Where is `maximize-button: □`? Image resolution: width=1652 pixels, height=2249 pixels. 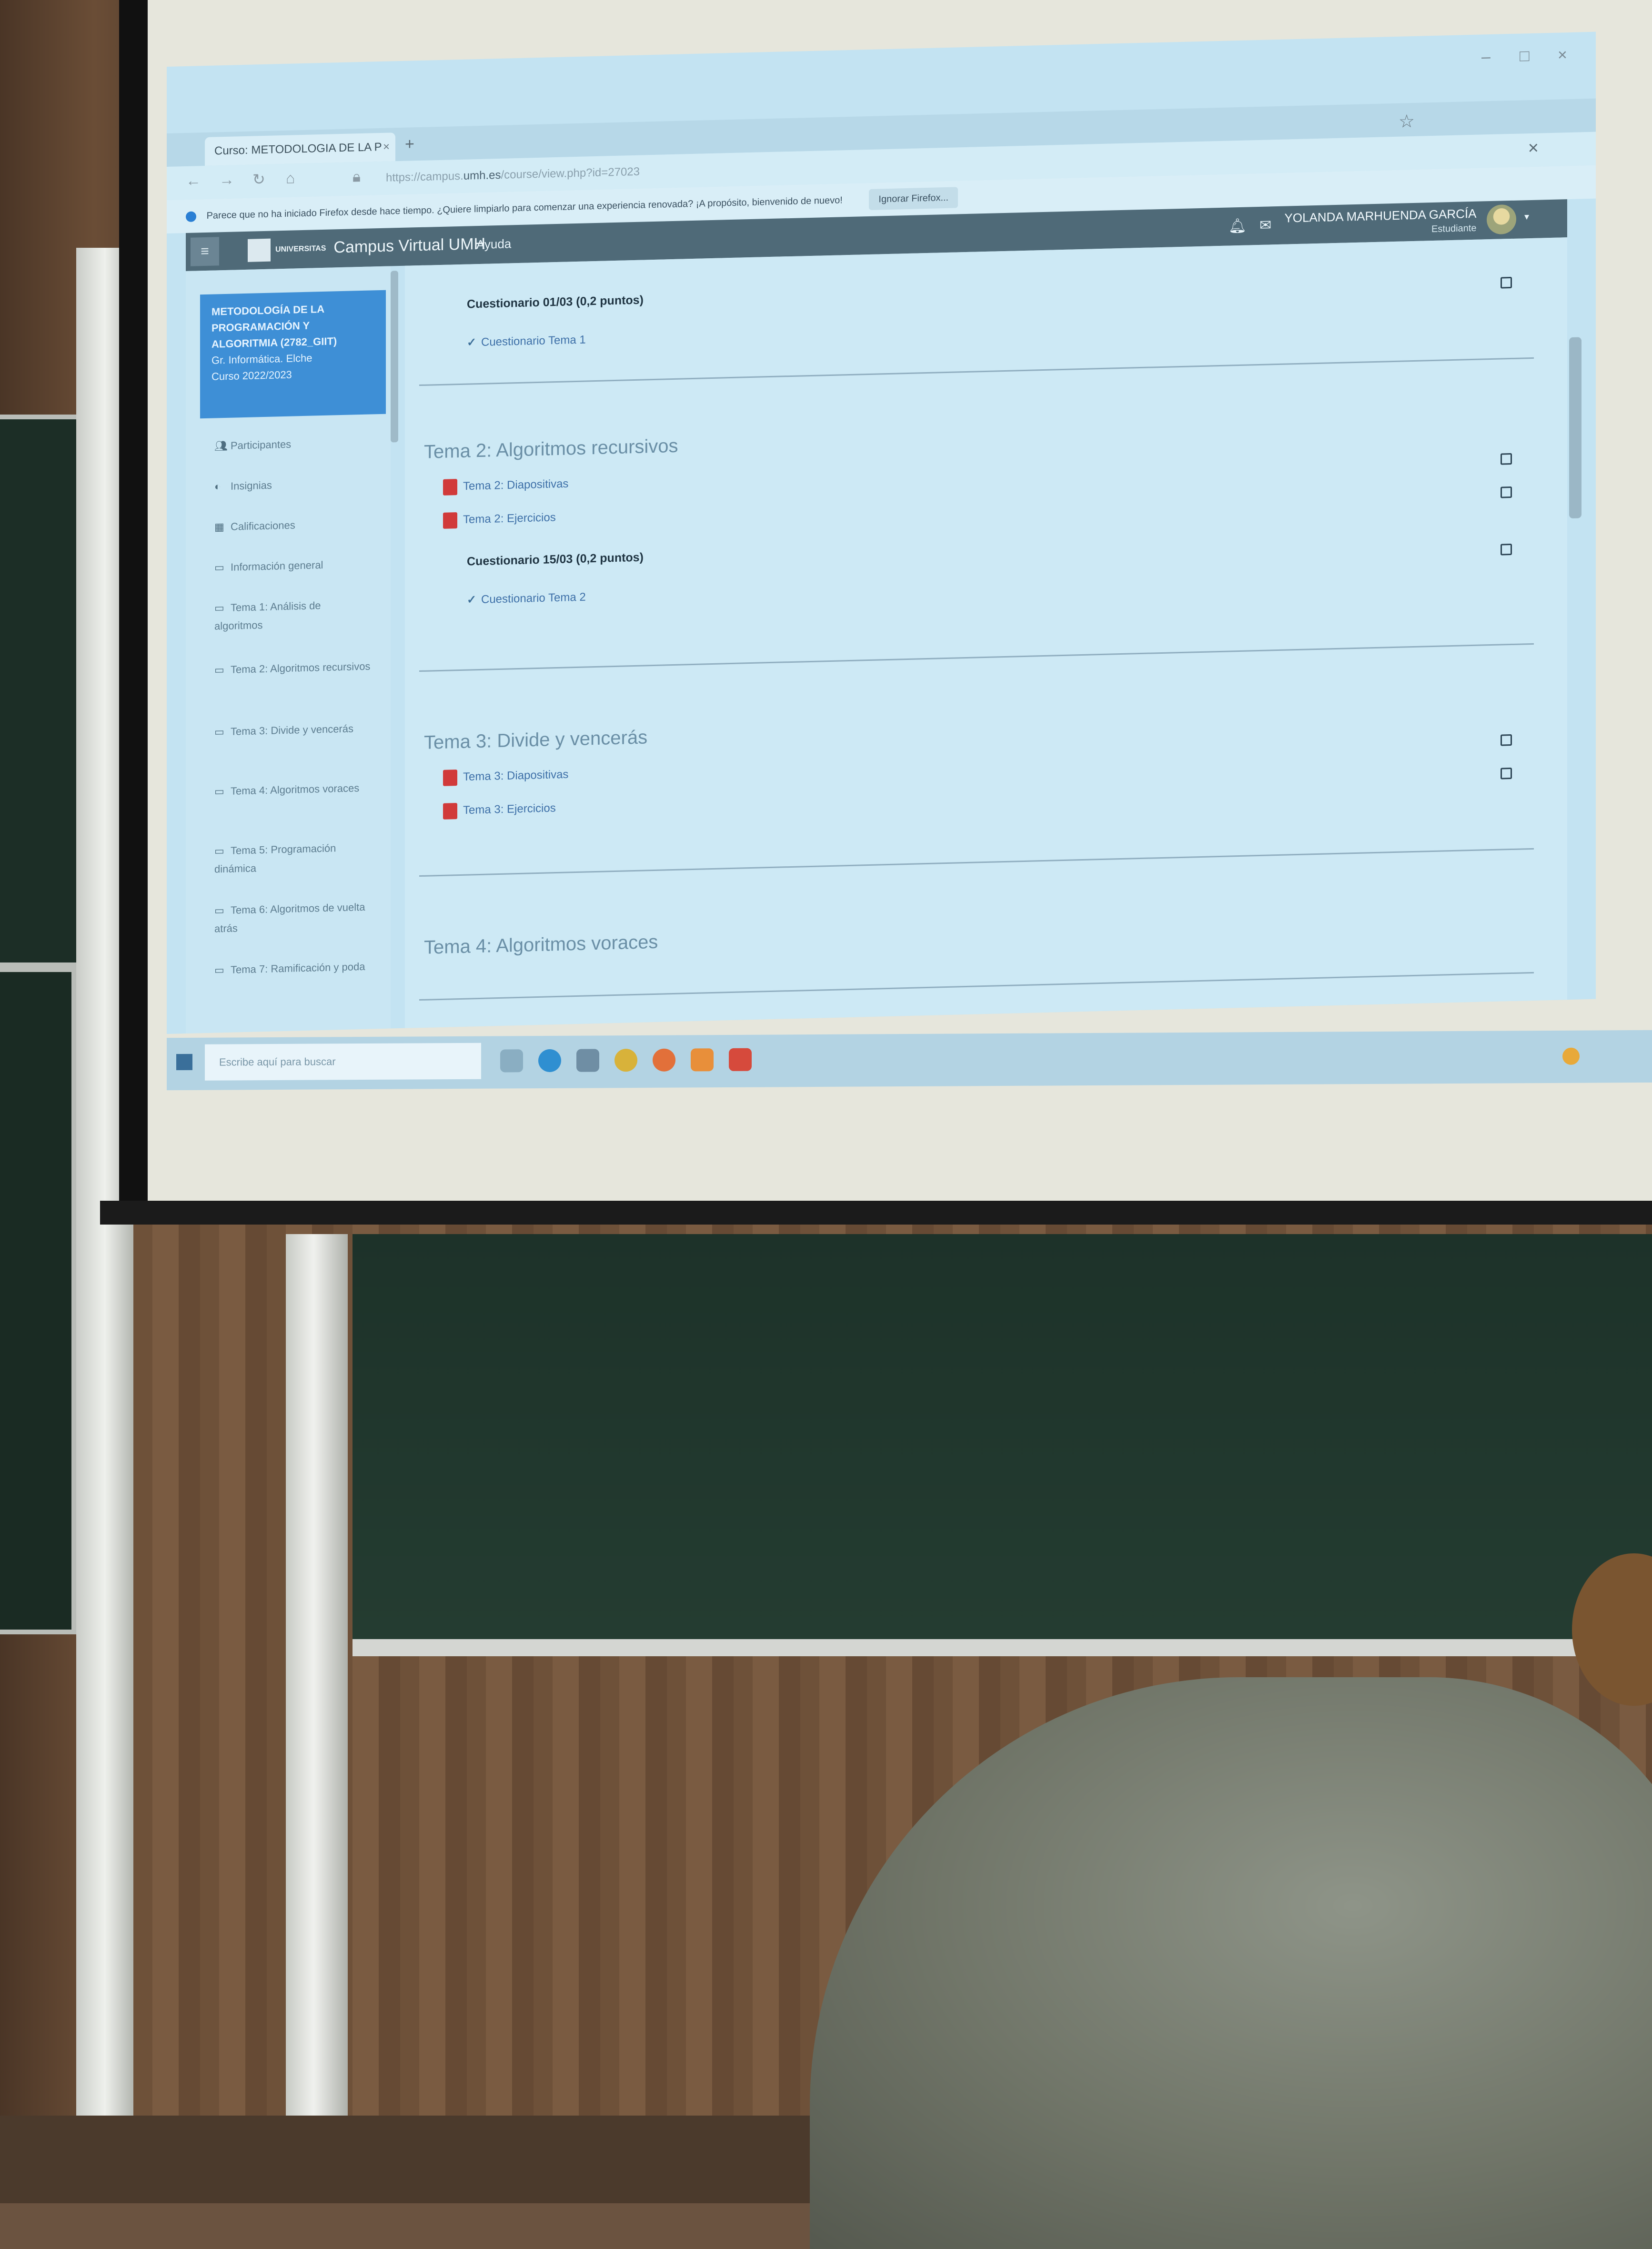
maximize-button: □ is located at coordinates (1525, 56).